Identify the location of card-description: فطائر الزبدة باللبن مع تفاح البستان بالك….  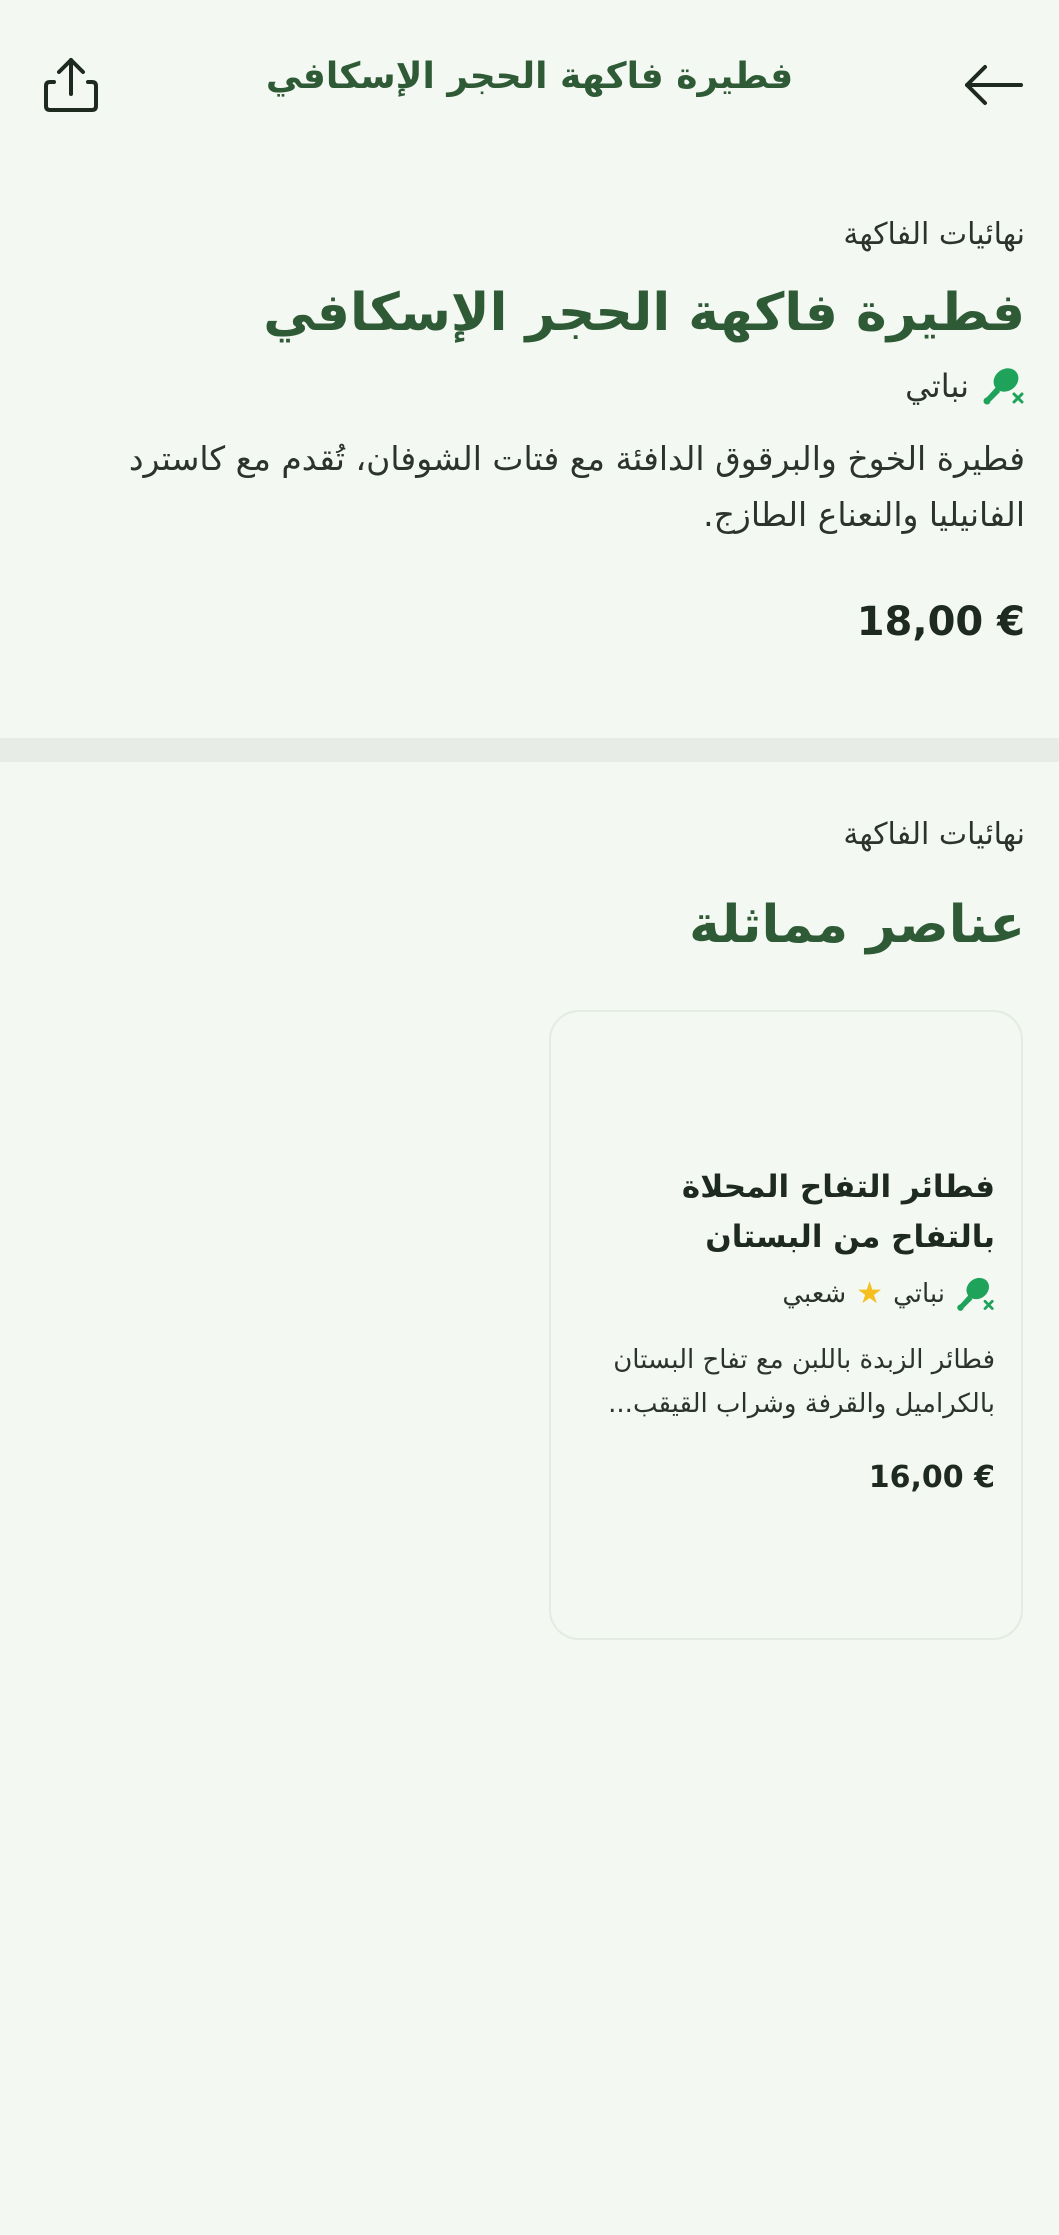
(801, 1382).